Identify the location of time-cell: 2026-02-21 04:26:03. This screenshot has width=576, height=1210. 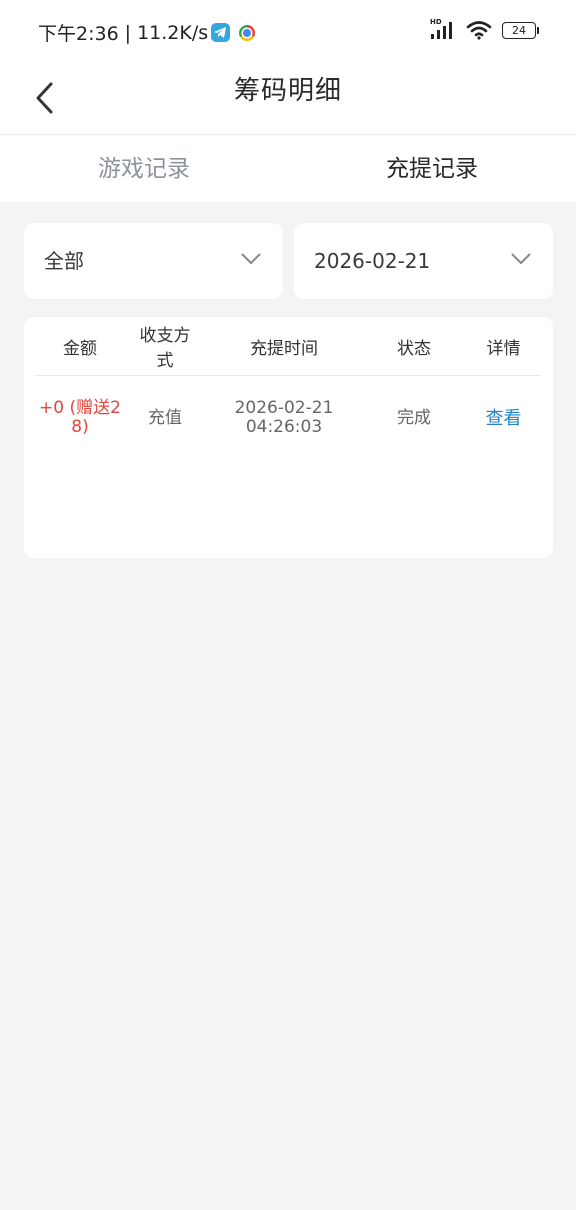
(284, 418).